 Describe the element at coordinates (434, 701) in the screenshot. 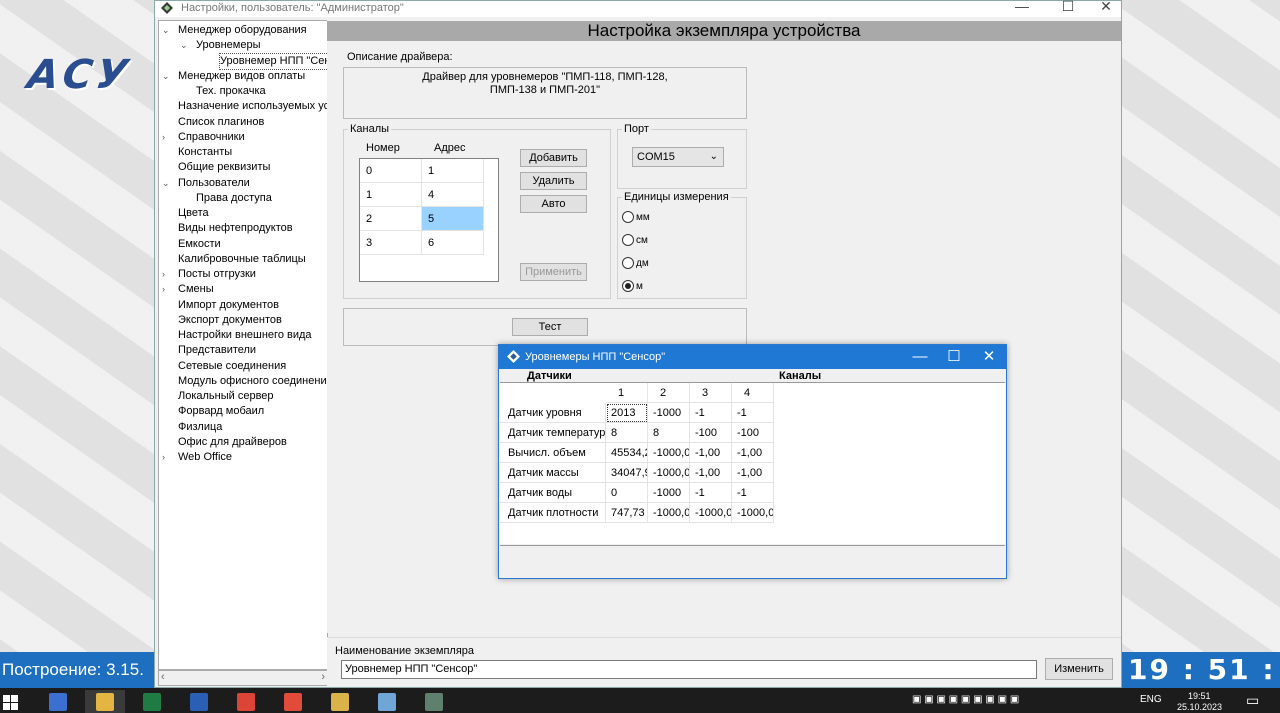

I see `asu-app-icon` at that location.